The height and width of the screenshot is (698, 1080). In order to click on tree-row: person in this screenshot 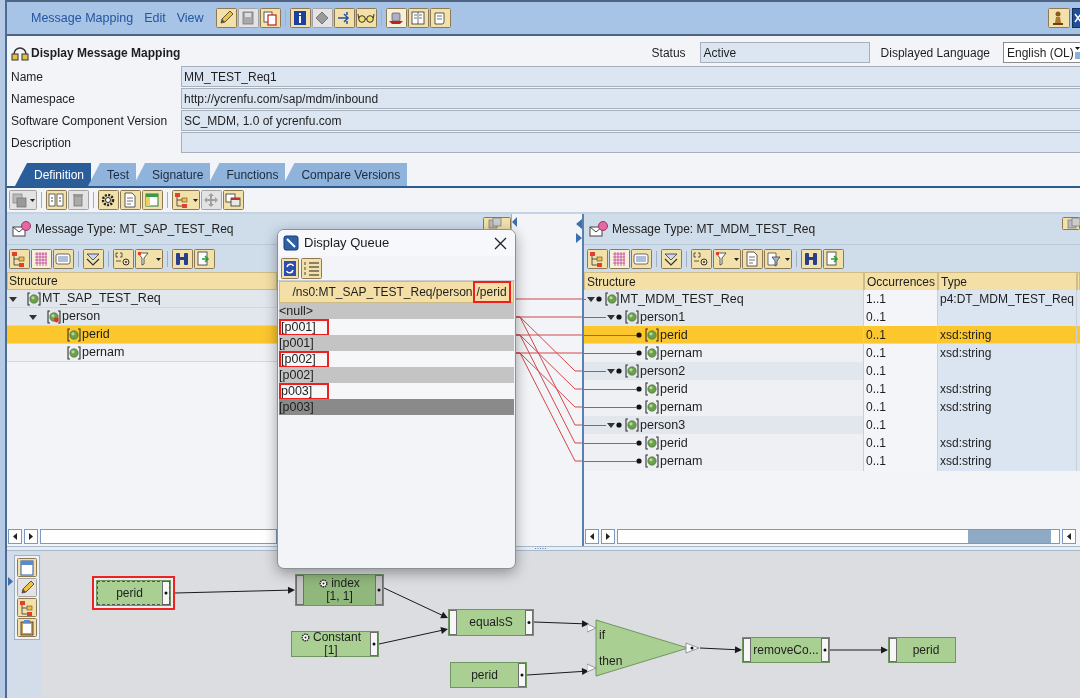, I will do `click(142, 317)`.